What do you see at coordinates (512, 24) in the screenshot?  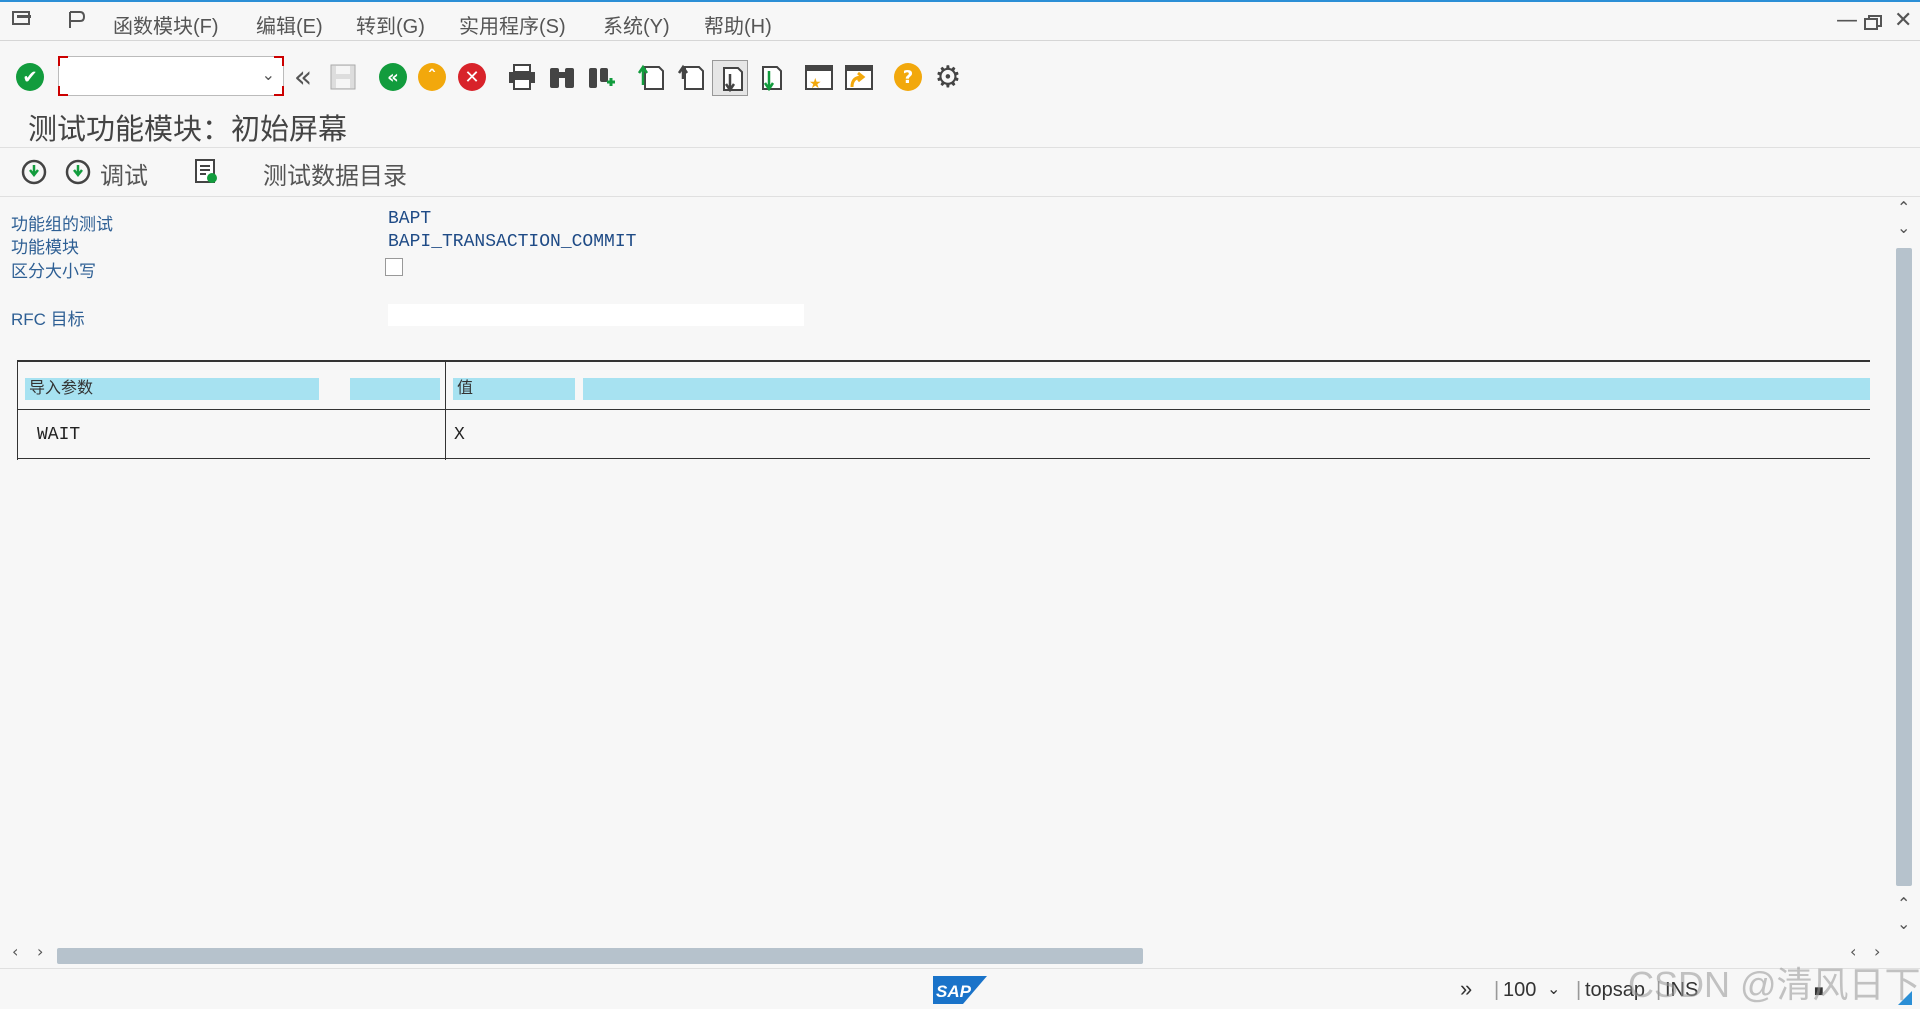 I see `menu-utilities: 实用程序(S)` at bounding box center [512, 24].